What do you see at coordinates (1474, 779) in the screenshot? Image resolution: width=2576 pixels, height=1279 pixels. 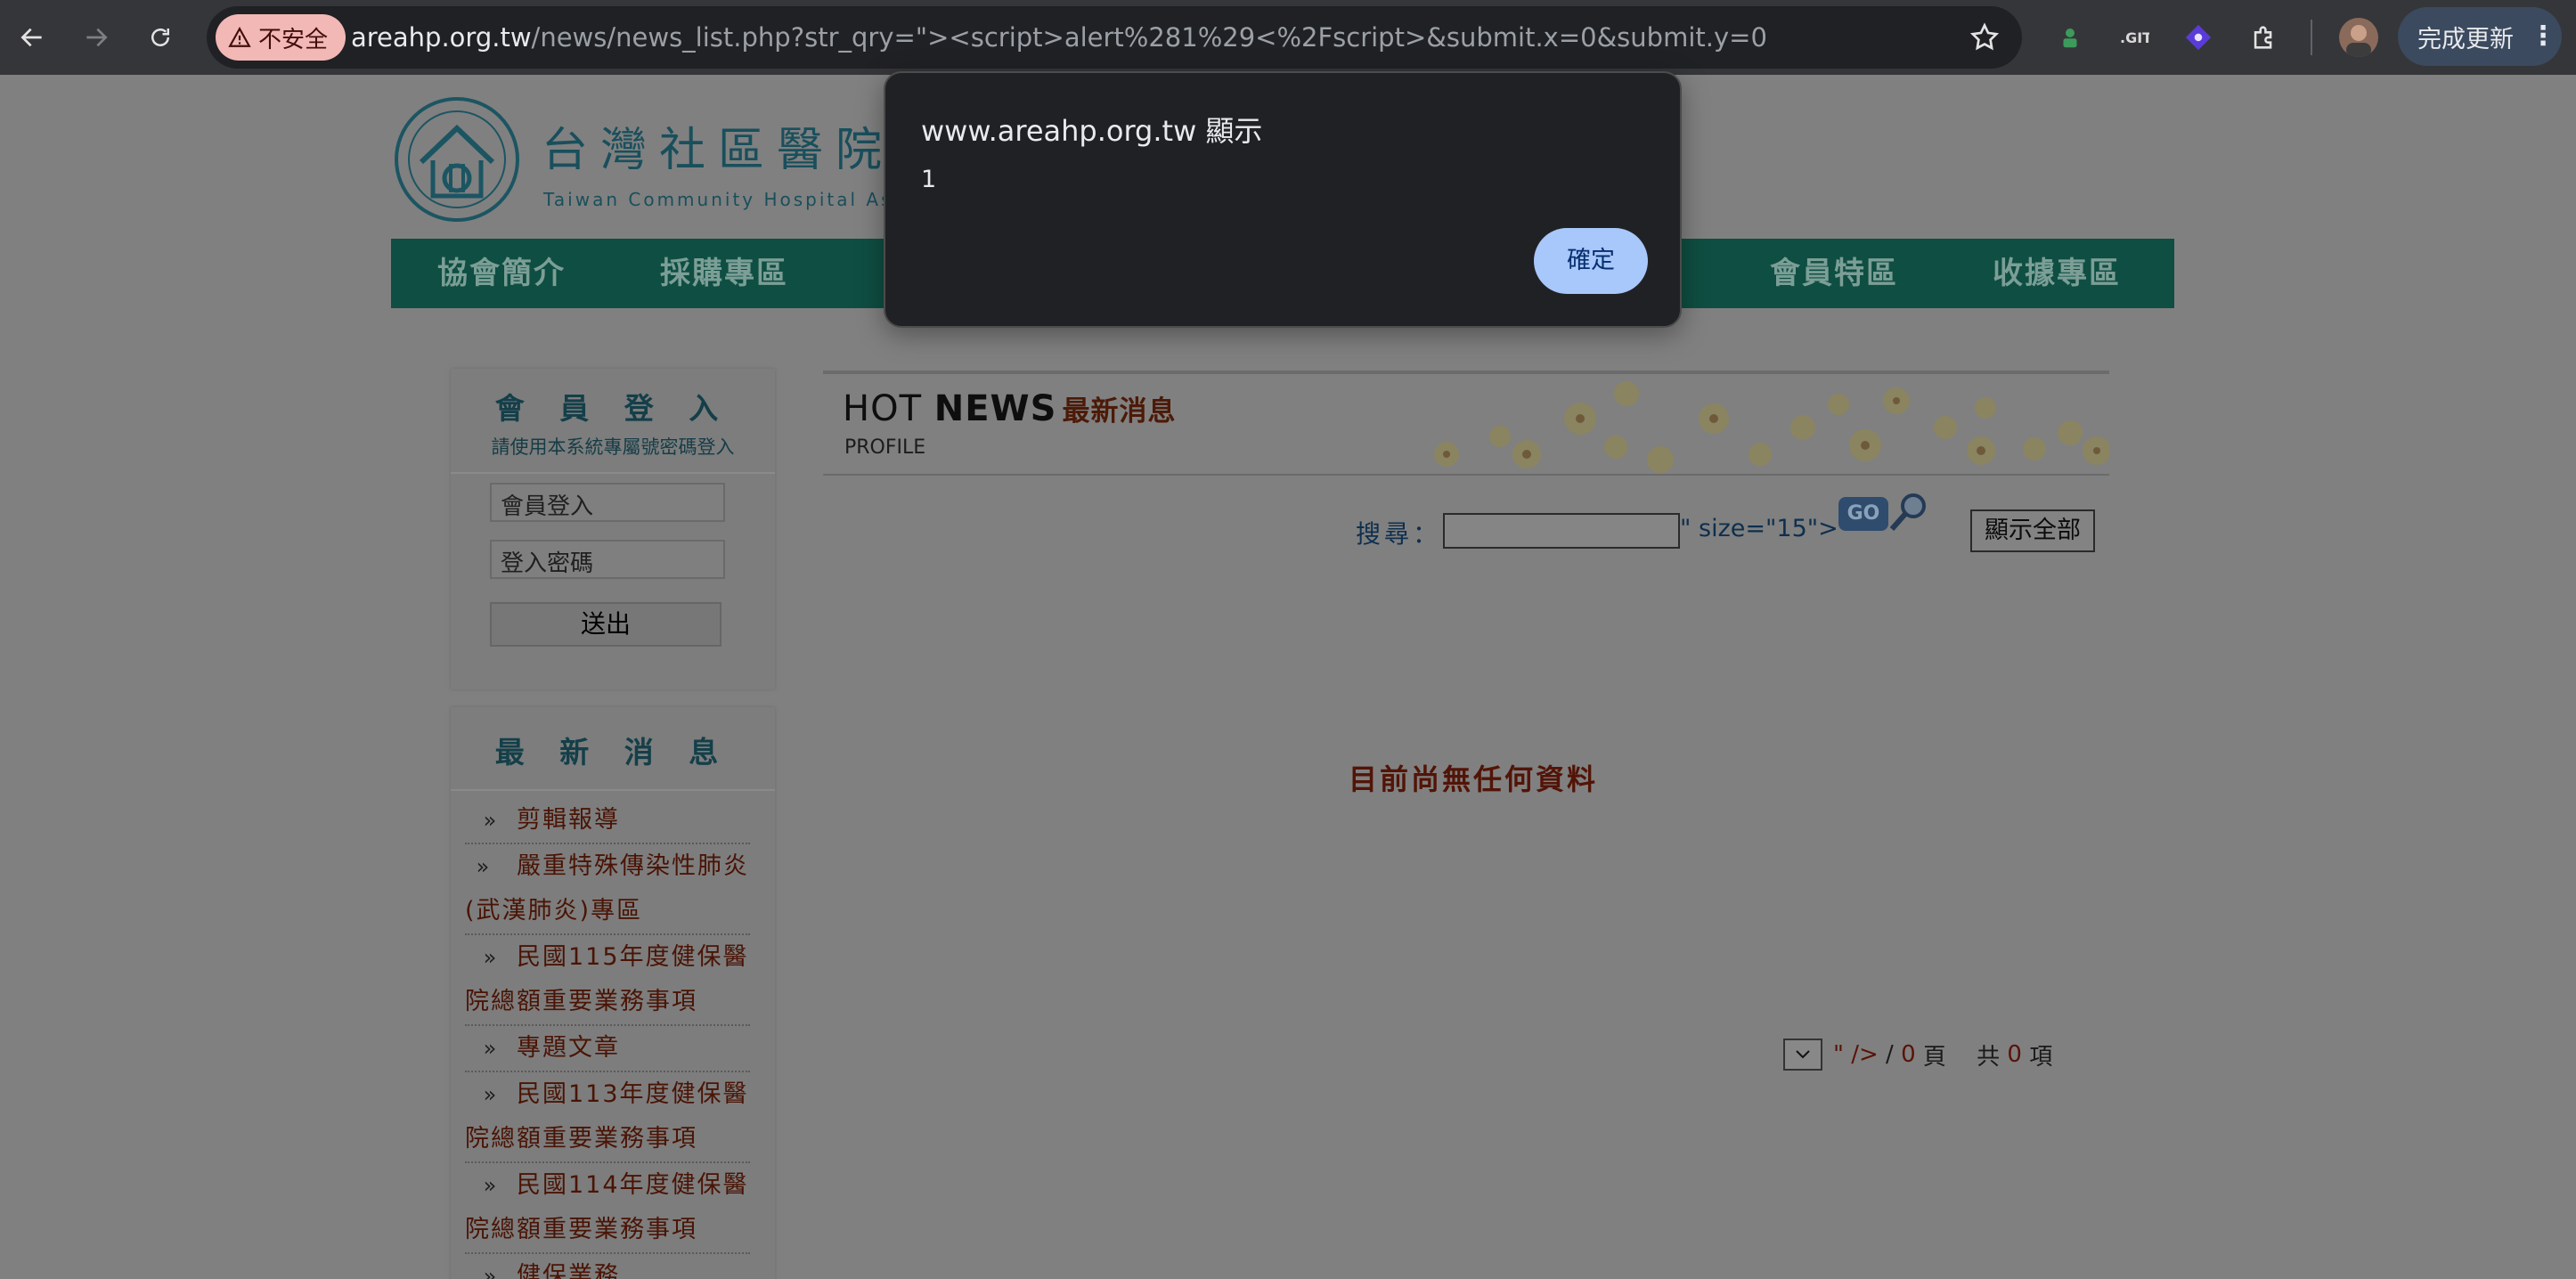 I see `empty-state-message: 目前尚無任何資料` at bounding box center [1474, 779].